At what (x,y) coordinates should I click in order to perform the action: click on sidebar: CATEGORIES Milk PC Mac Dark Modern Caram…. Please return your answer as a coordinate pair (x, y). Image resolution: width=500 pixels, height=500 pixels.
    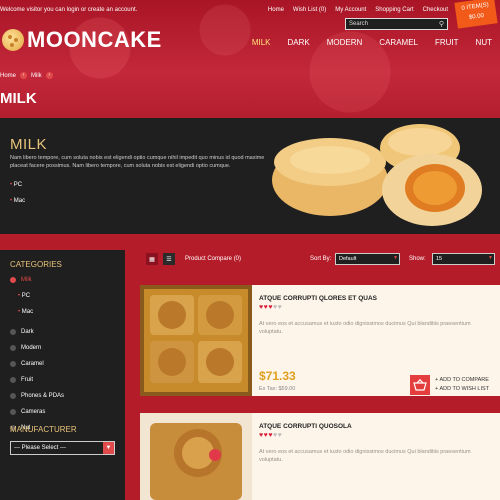
    Looking at the image, I should click on (62, 375).